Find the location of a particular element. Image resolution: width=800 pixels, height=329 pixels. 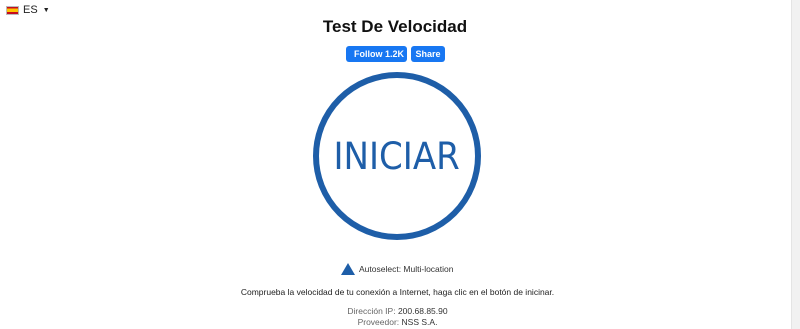

ip-address-line: Dirección IP: 200.68.85.90 is located at coordinates (397, 311).